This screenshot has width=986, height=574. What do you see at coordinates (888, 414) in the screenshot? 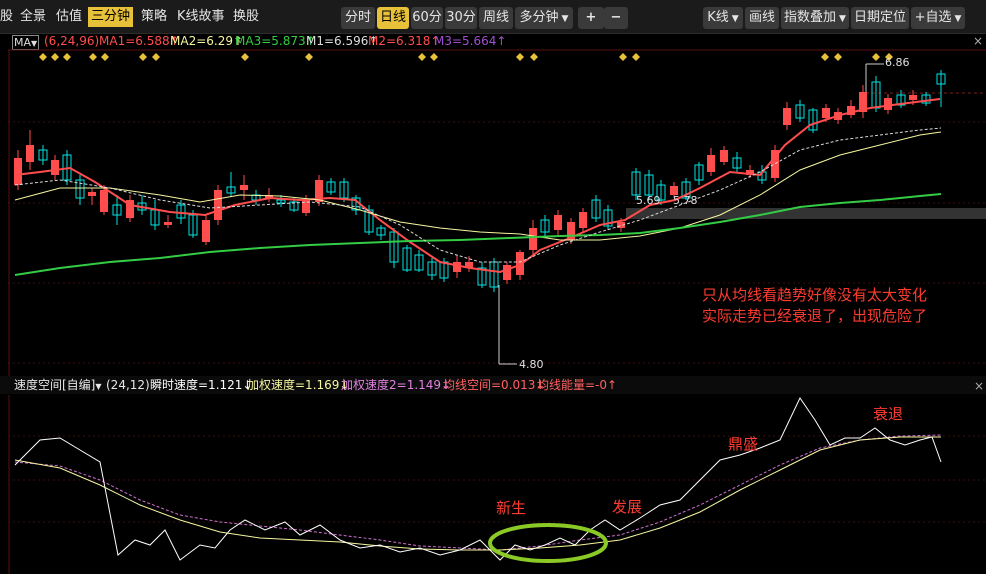
I see `phase-decline-label: 衰退` at bounding box center [888, 414].